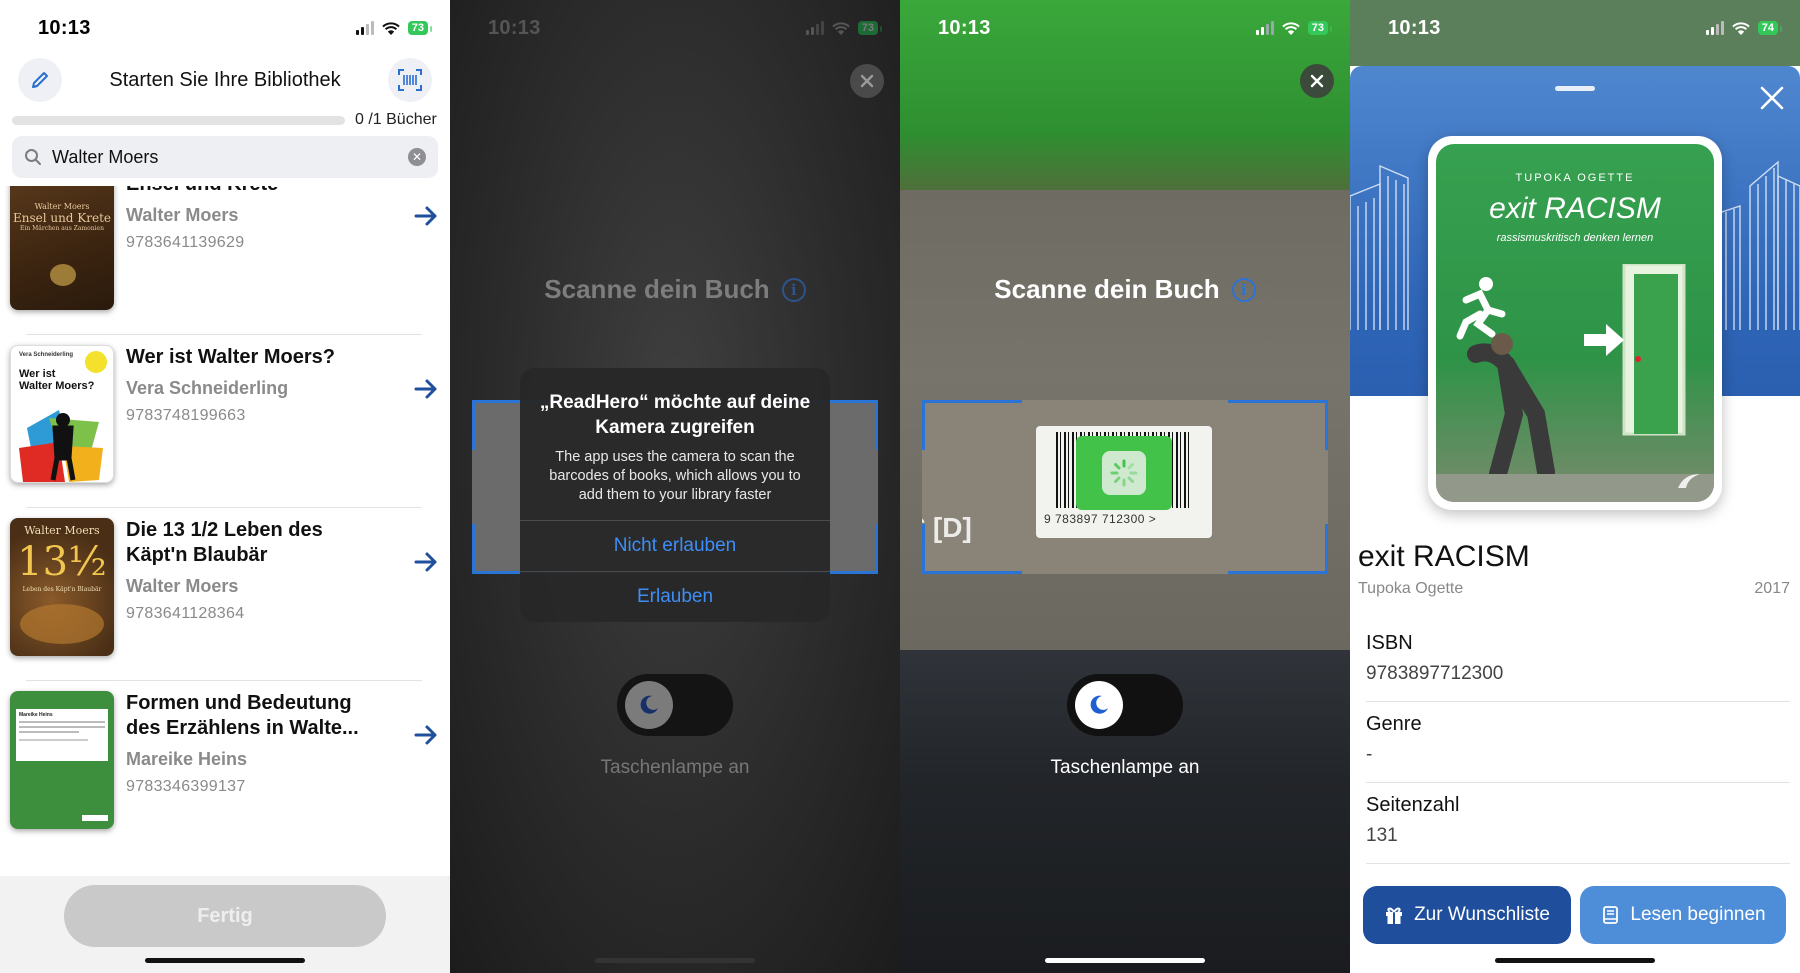 The height and width of the screenshot is (973, 1800). Describe the element at coordinates (1578, 829) in the screenshot. I see `pages-field: Seitenzahl 131` at that location.